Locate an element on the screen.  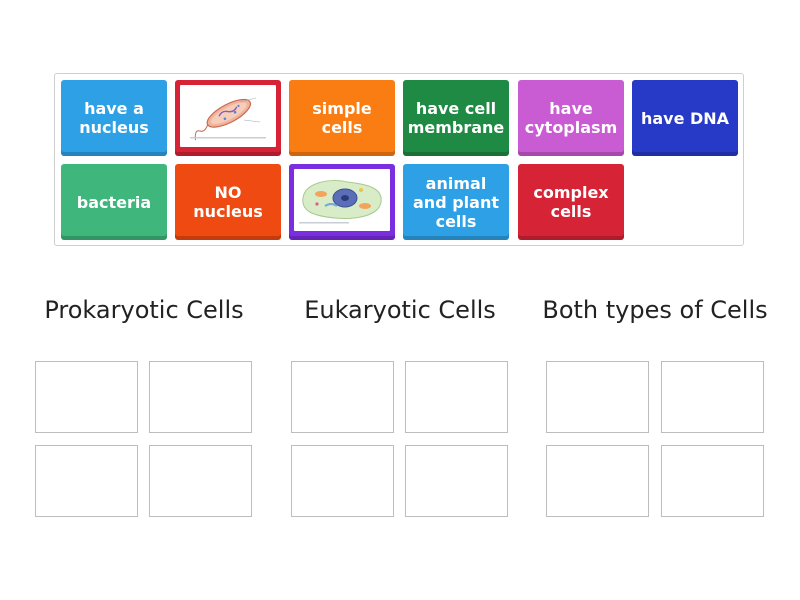
tile-simple-cells: simple cells is located at coordinates (342, 118).